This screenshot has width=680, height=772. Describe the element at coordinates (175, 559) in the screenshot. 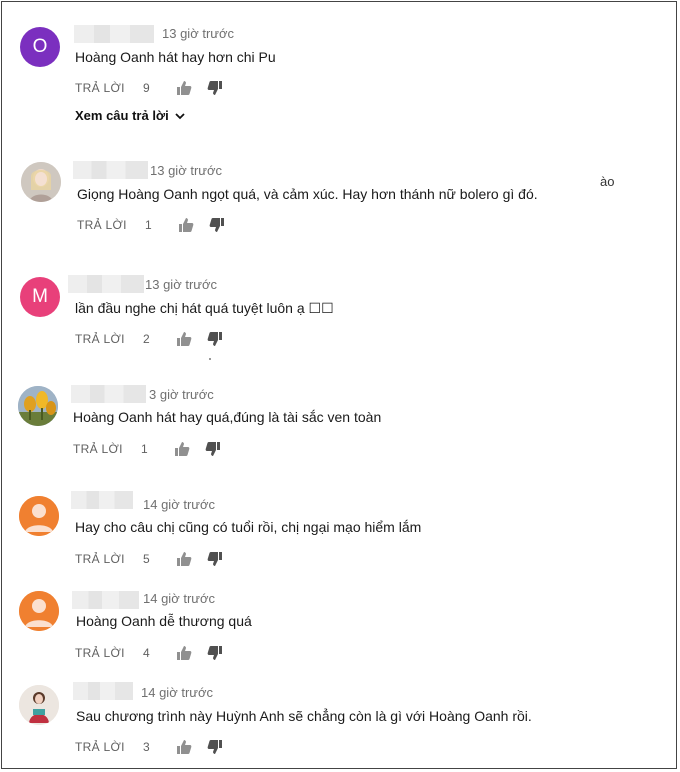

I see `comment-actions: TRẢ LỜI 5` at that location.